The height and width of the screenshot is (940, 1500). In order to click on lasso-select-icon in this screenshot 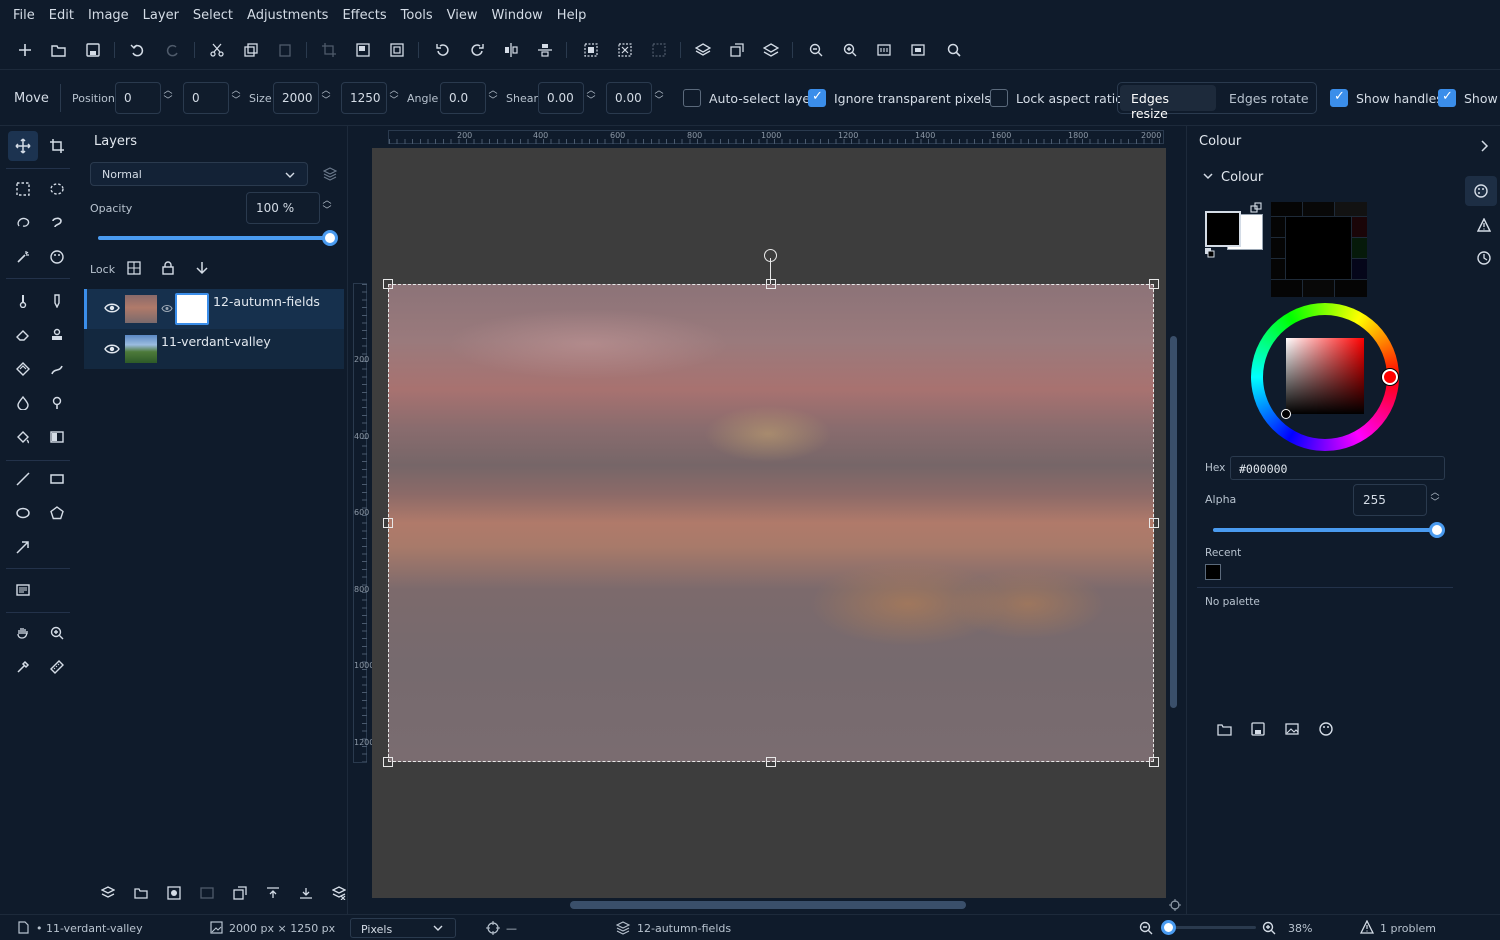, I will do `click(23, 223)`.